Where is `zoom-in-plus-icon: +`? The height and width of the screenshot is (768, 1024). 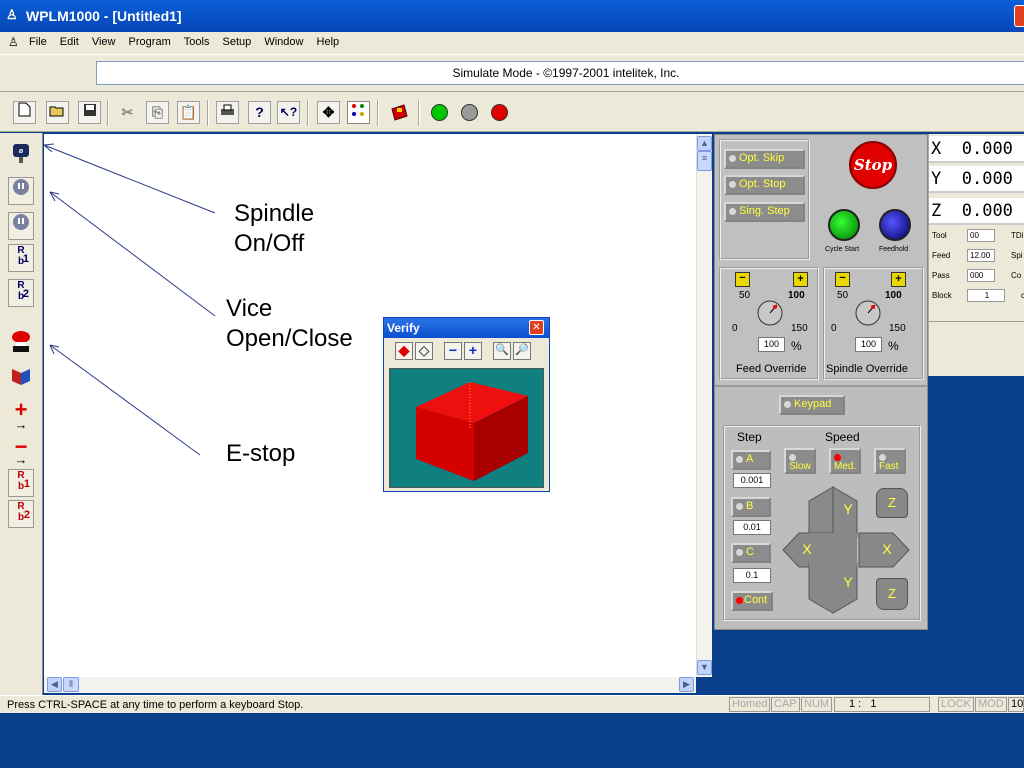
zoom-in-plus-icon: + is located at coordinates (473, 351).